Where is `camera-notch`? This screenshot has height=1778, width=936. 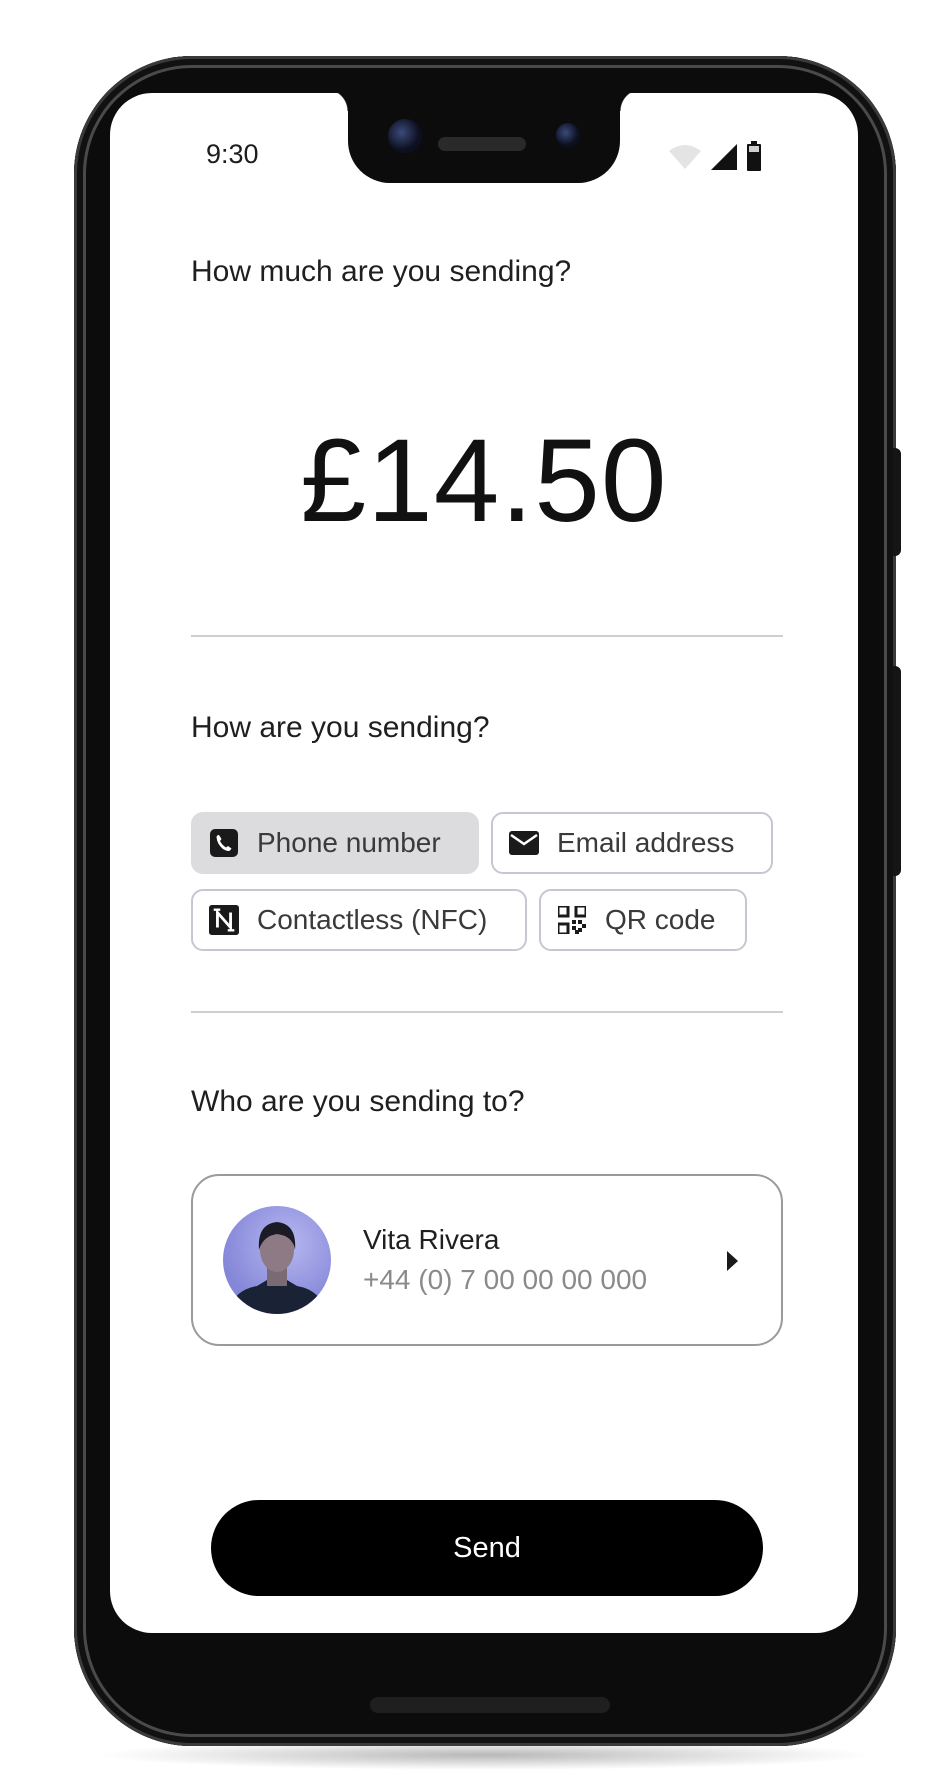
camera-notch is located at coordinates (484, 138).